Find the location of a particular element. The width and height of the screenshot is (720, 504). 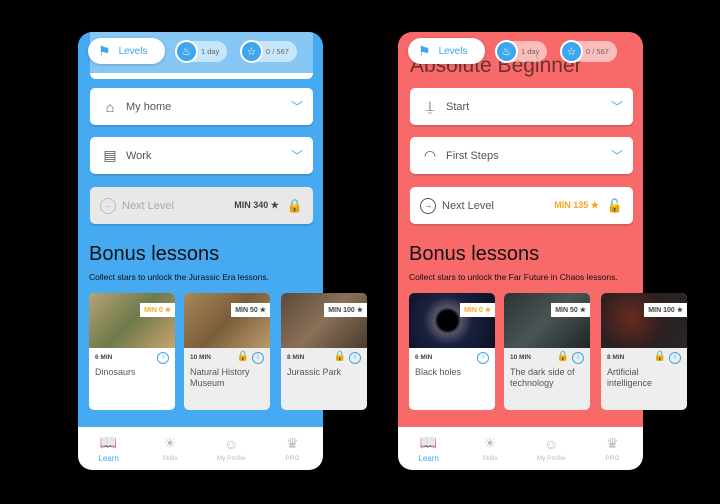

lesson-title: Black holes is located at coordinates (438, 372).